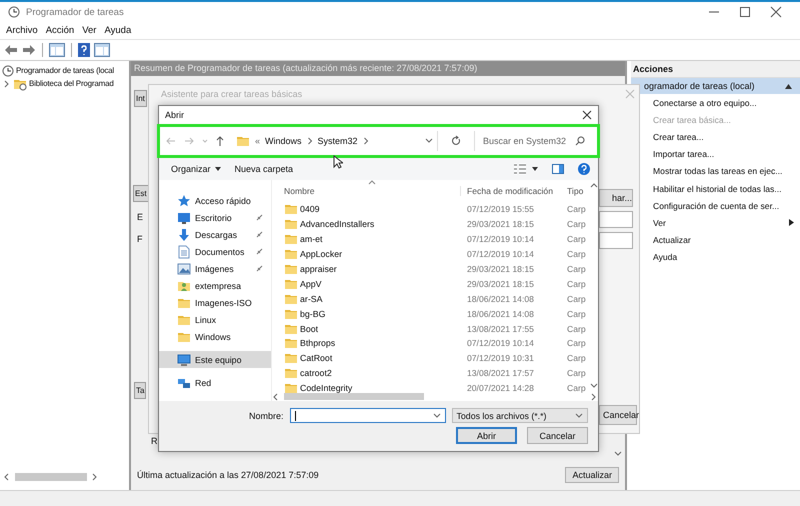 This screenshot has width=800, height=506. What do you see at coordinates (22, 30) in the screenshot?
I see `menu-item: Archivo` at bounding box center [22, 30].